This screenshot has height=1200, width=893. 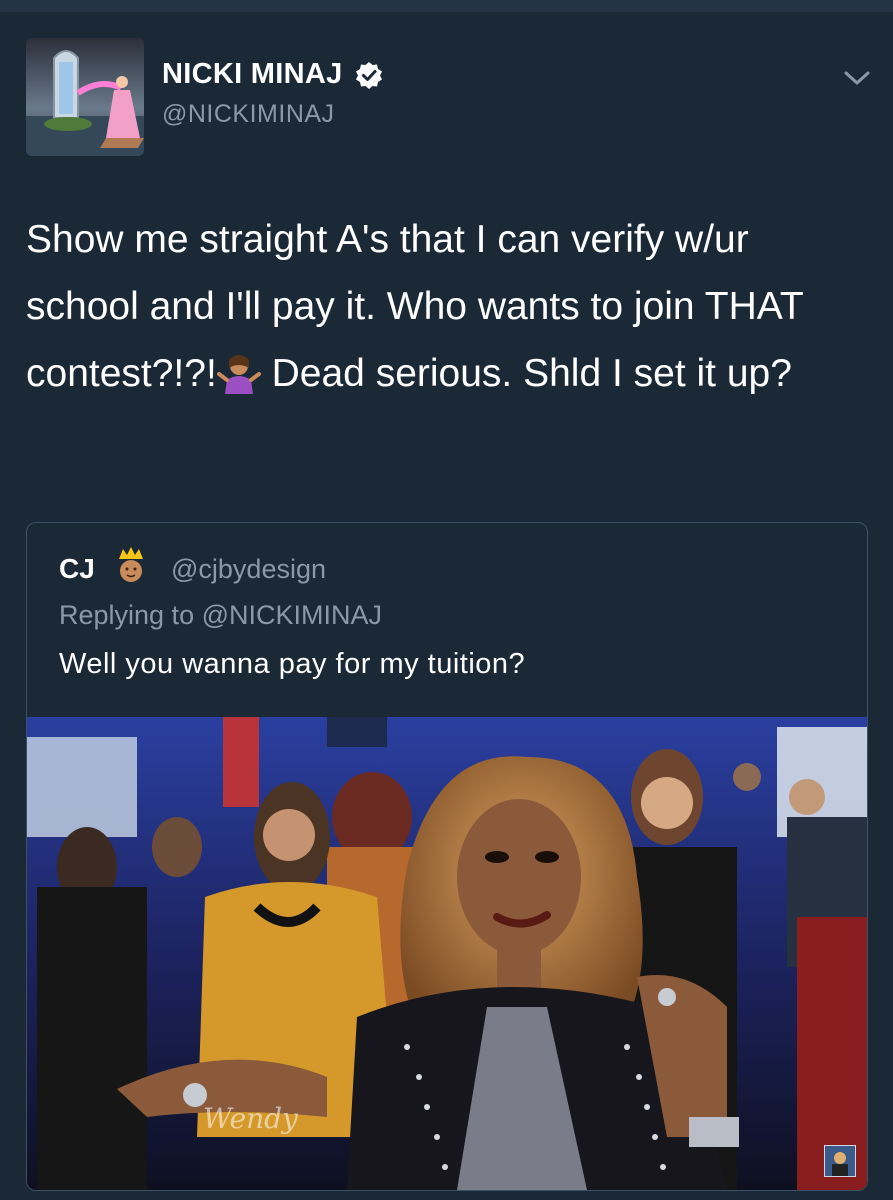 I want to click on avatar-image, so click(x=85, y=97).